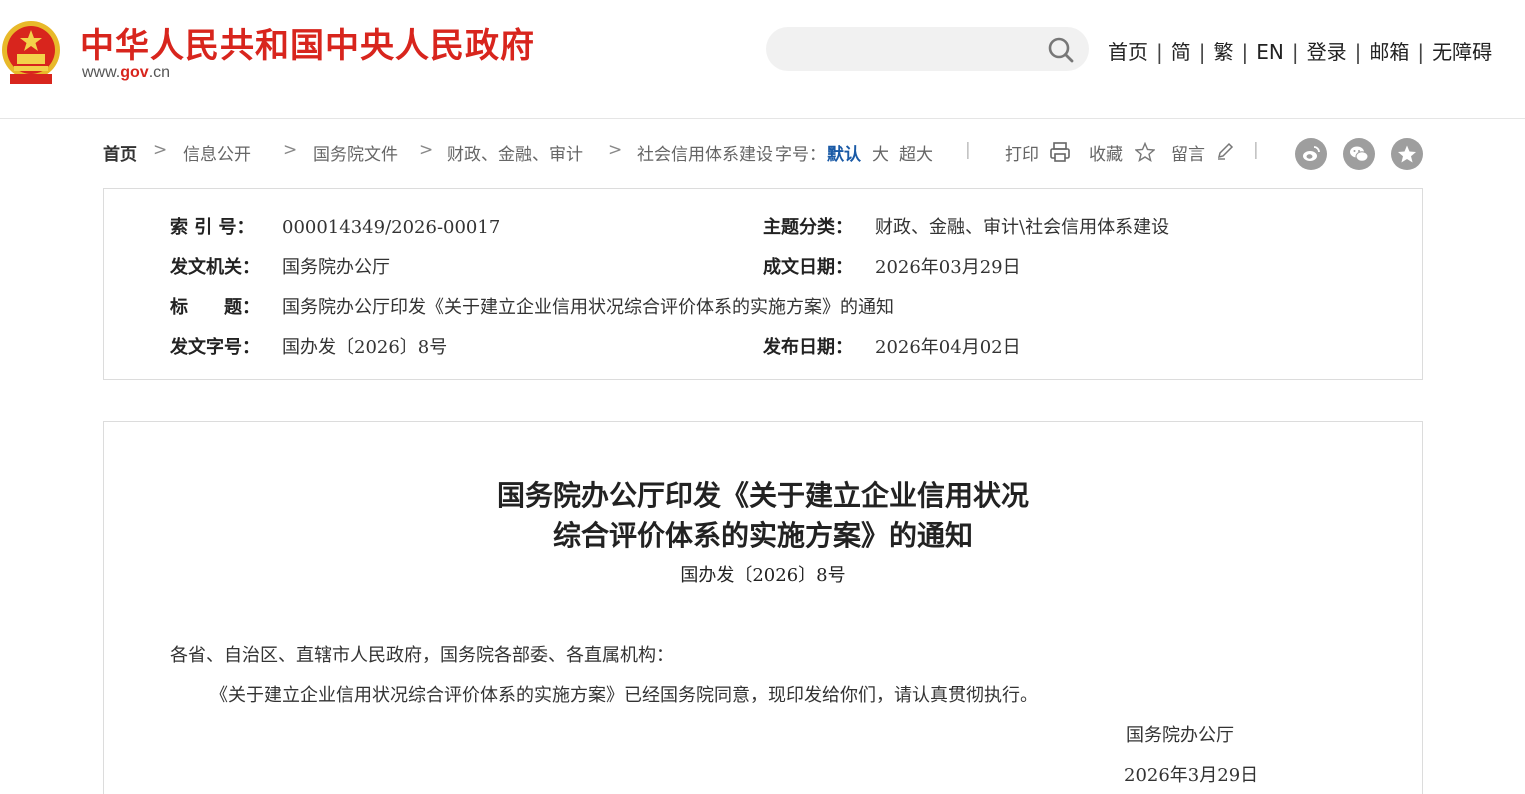 The width and height of the screenshot is (1525, 794). Describe the element at coordinates (307, 42) in the screenshot. I see `site-title: 中华人民共和国中央人民政府` at that location.